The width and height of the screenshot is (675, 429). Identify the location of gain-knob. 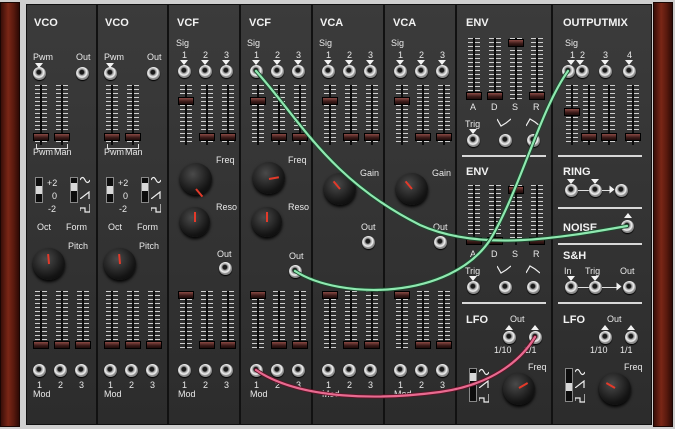
(340, 189).